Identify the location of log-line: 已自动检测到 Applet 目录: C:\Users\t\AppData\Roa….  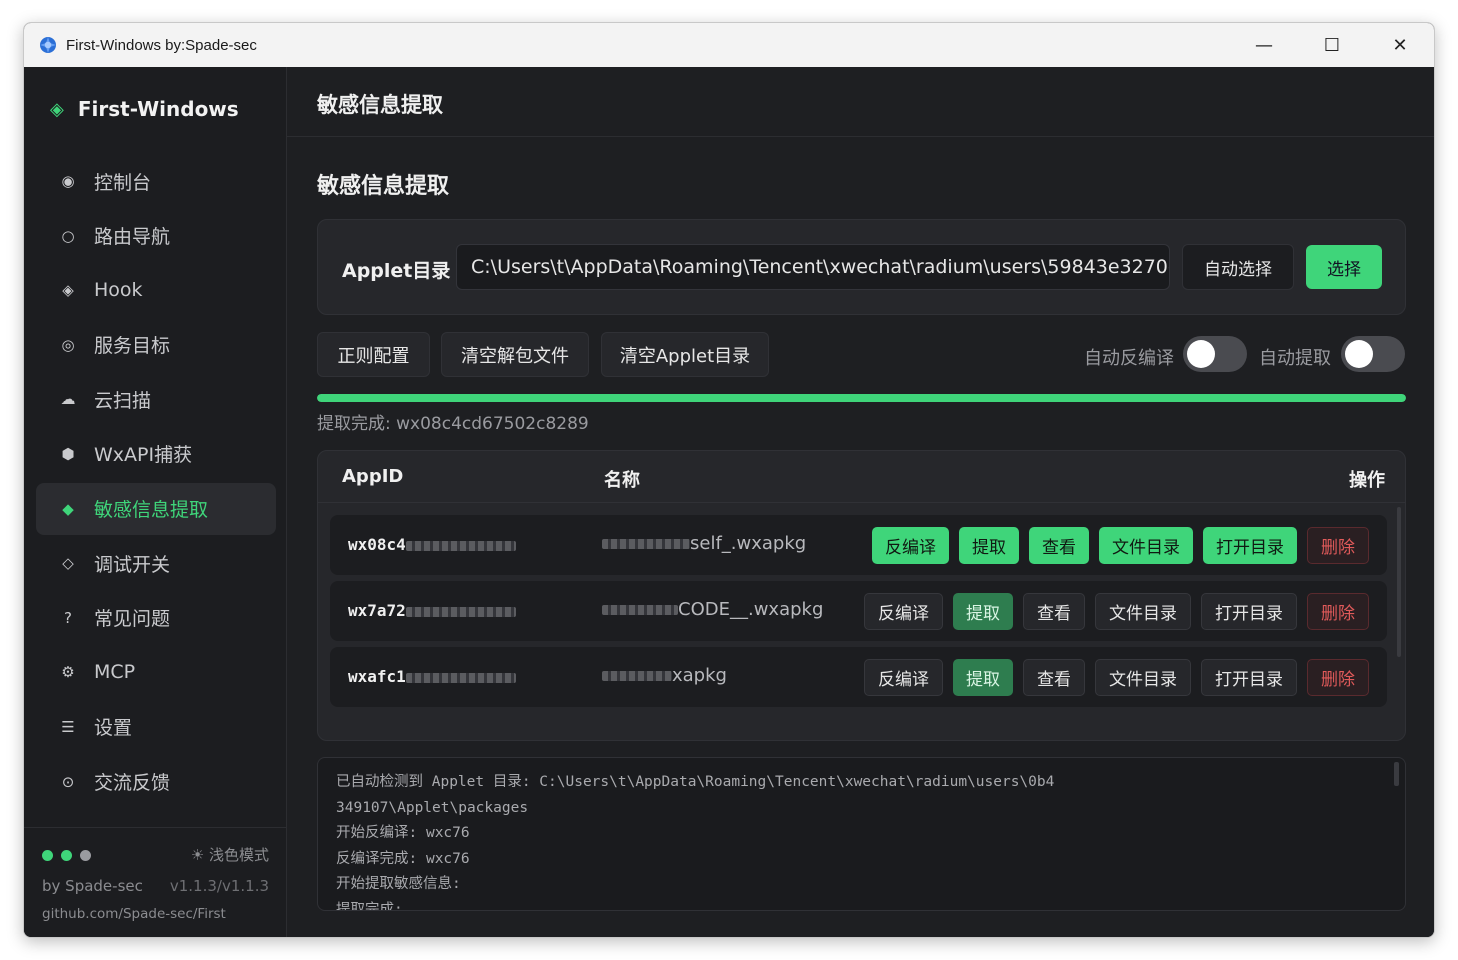
(695, 782).